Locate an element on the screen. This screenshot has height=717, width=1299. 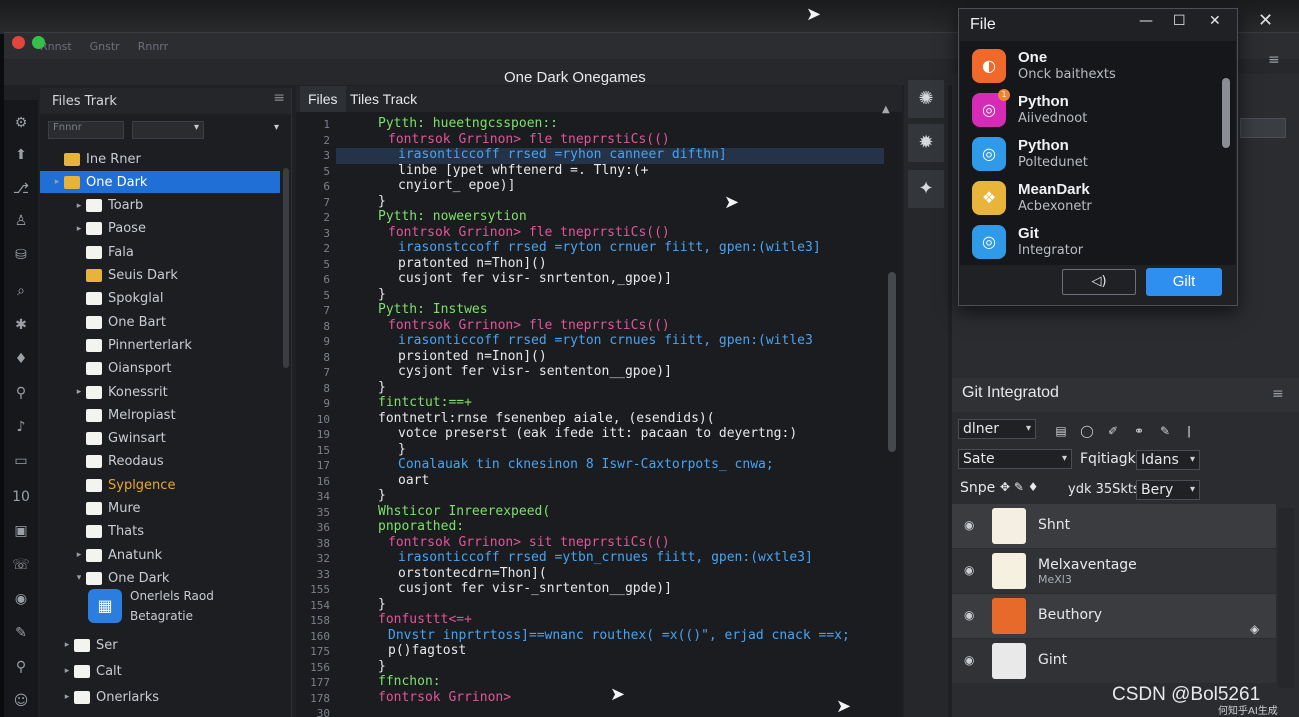
tree-item: Melropiast is located at coordinates (160, 415).